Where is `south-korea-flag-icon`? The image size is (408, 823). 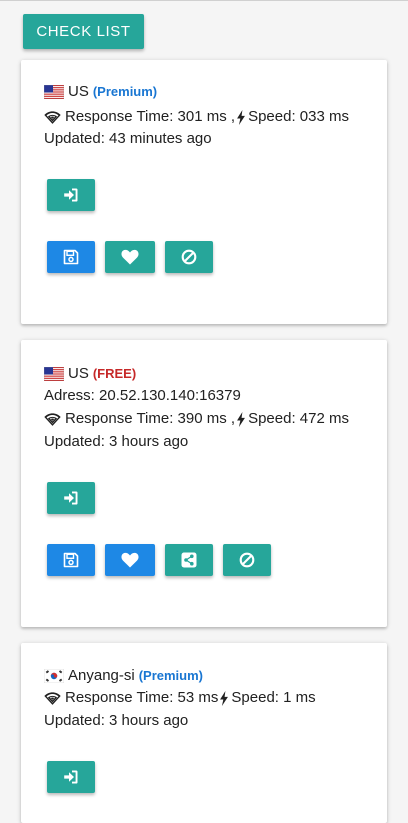
south-korea-flag-icon is located at coordinates (54, 676).